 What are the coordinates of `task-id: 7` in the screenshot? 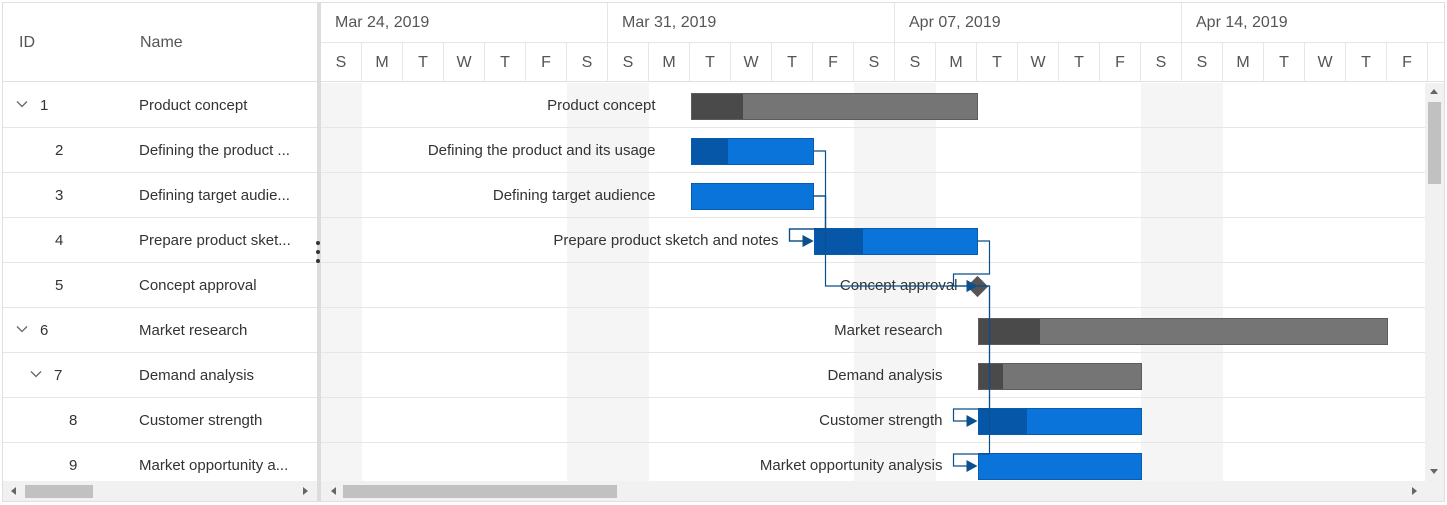 It's located at (58, 375).